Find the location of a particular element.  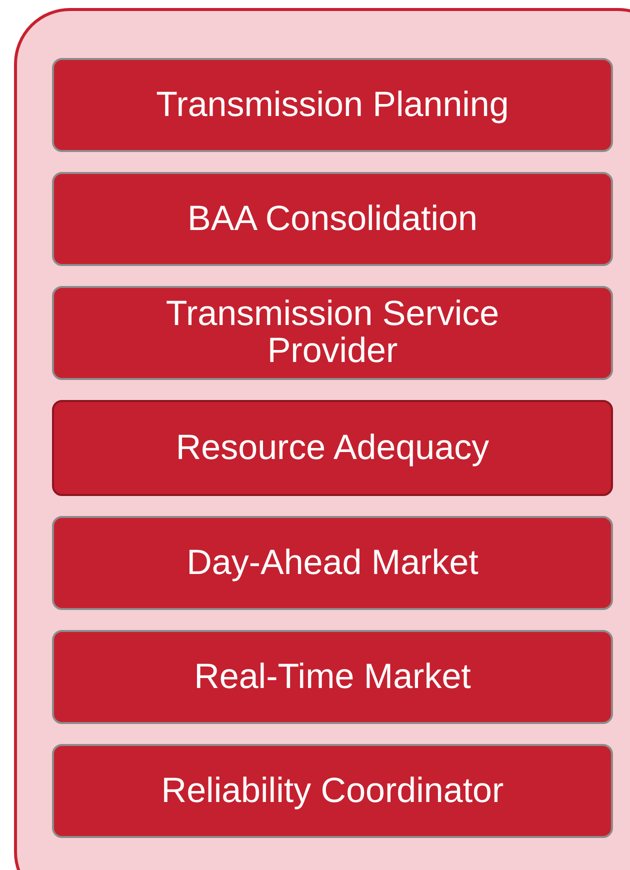

category-label: Reliability Coordinator is located at coordinates (332, 791).